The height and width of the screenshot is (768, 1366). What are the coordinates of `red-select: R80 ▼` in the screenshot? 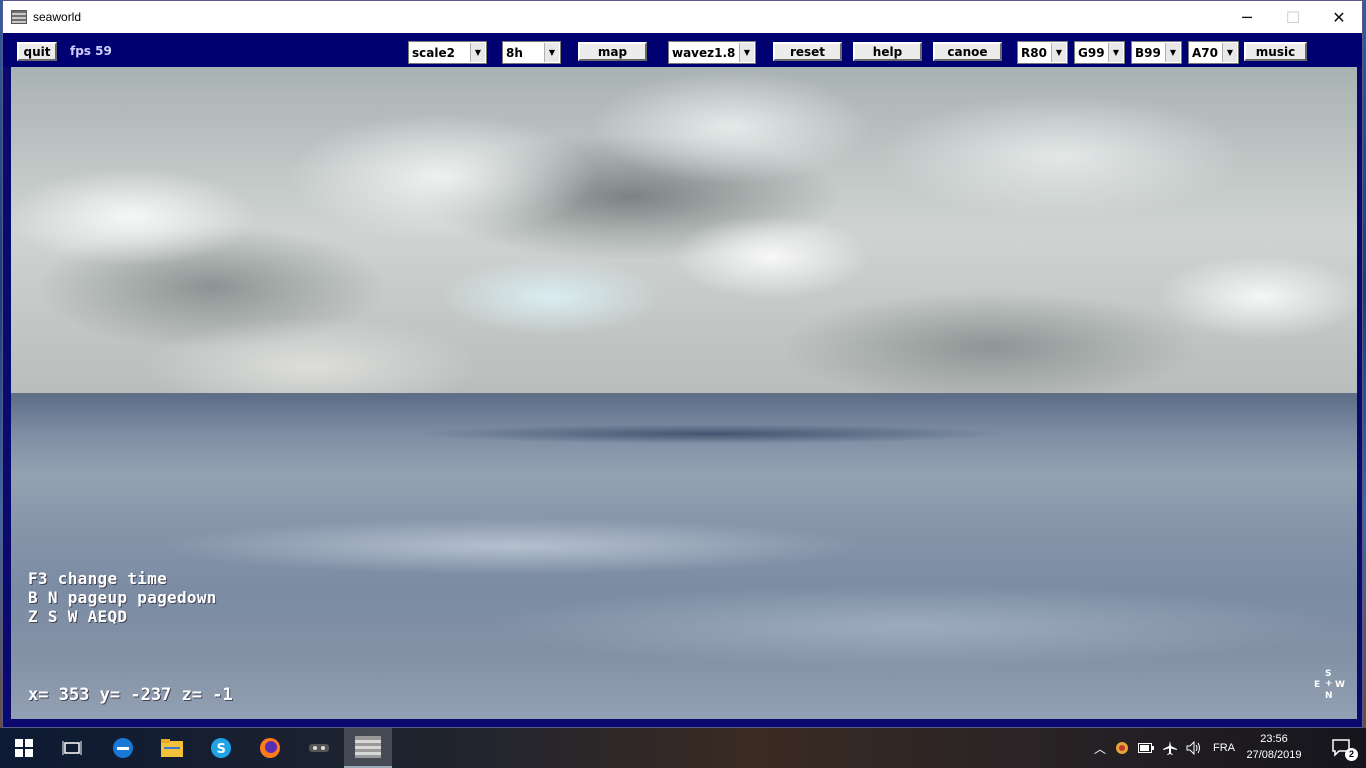 It's located at (1042, 52).